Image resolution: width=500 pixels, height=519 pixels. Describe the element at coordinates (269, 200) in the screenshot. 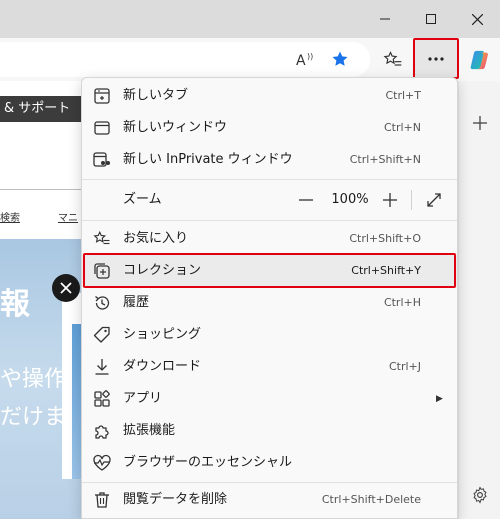

I see `menu-zoom-row: ズーム 100%` at that location.